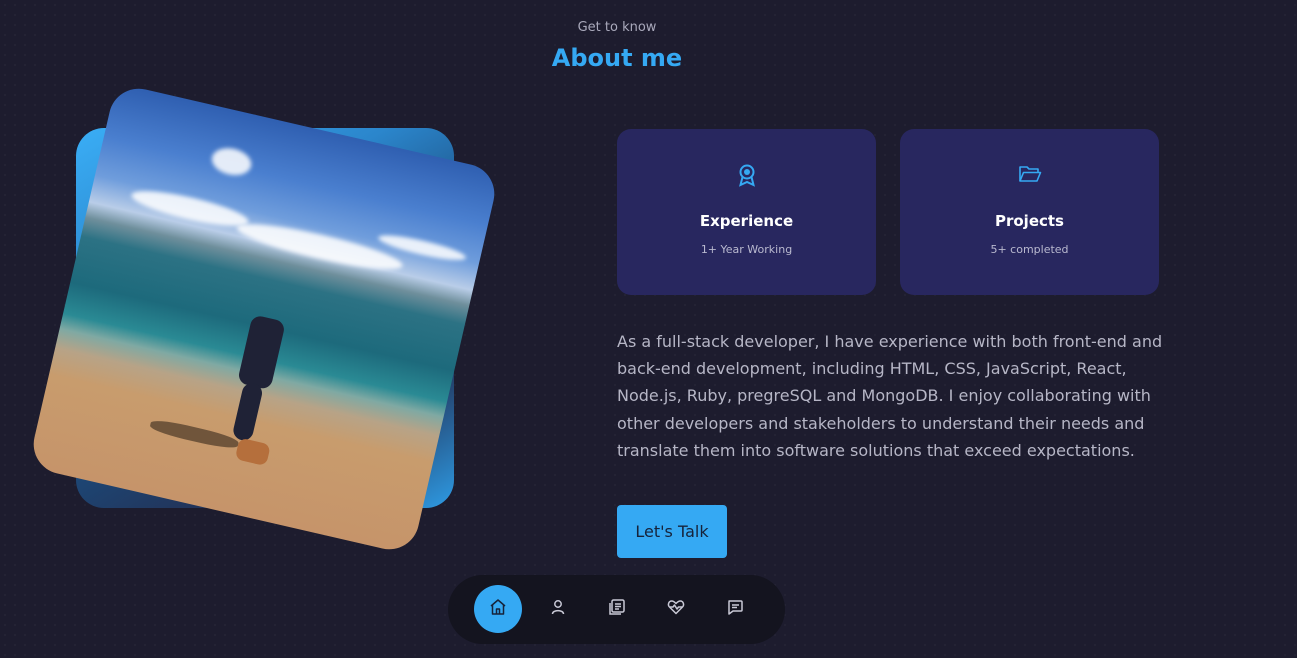 Image resolution: width=1297 pixels, height=658 pixels. What do you see at coordinates (672, 531) in the screenshot?
I see `lets-talk-button: Let's Talk` at bounding box center [672, 531].